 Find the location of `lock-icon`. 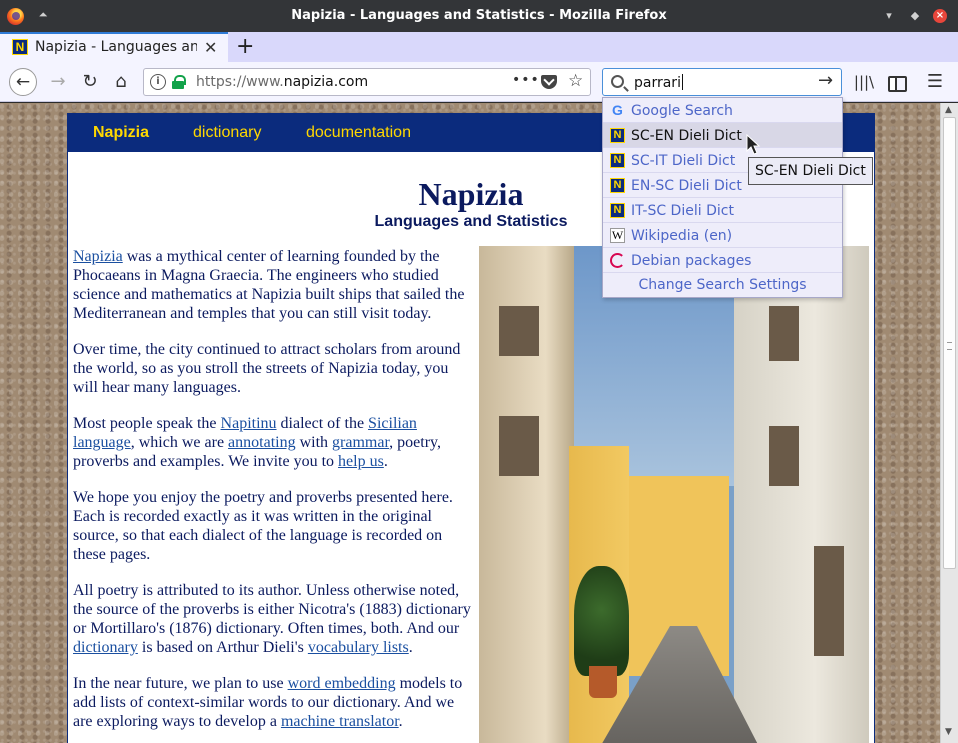

lock-icon is located at coordinates (179, 82).